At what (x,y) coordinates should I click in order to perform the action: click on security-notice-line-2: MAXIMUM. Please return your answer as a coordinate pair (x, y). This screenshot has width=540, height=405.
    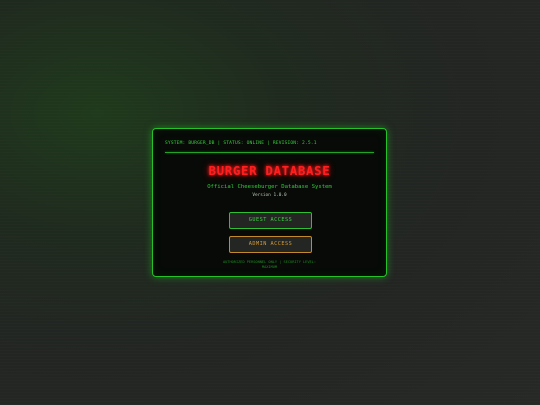
    Looking at the image, I should click on (269, 266).